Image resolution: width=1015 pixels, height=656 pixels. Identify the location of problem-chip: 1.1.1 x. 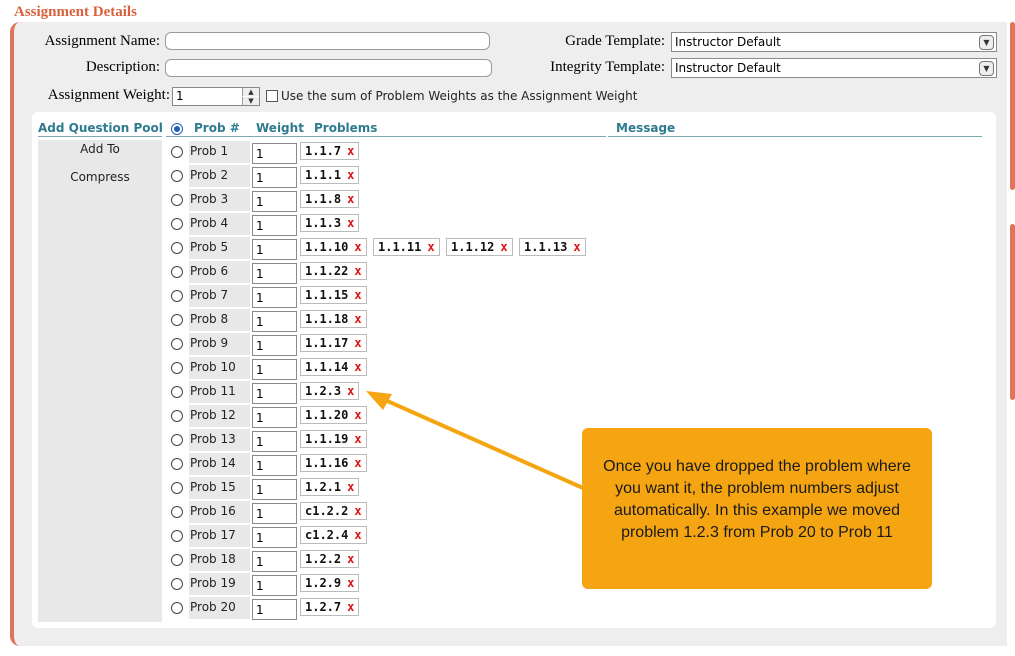
(330, 175).